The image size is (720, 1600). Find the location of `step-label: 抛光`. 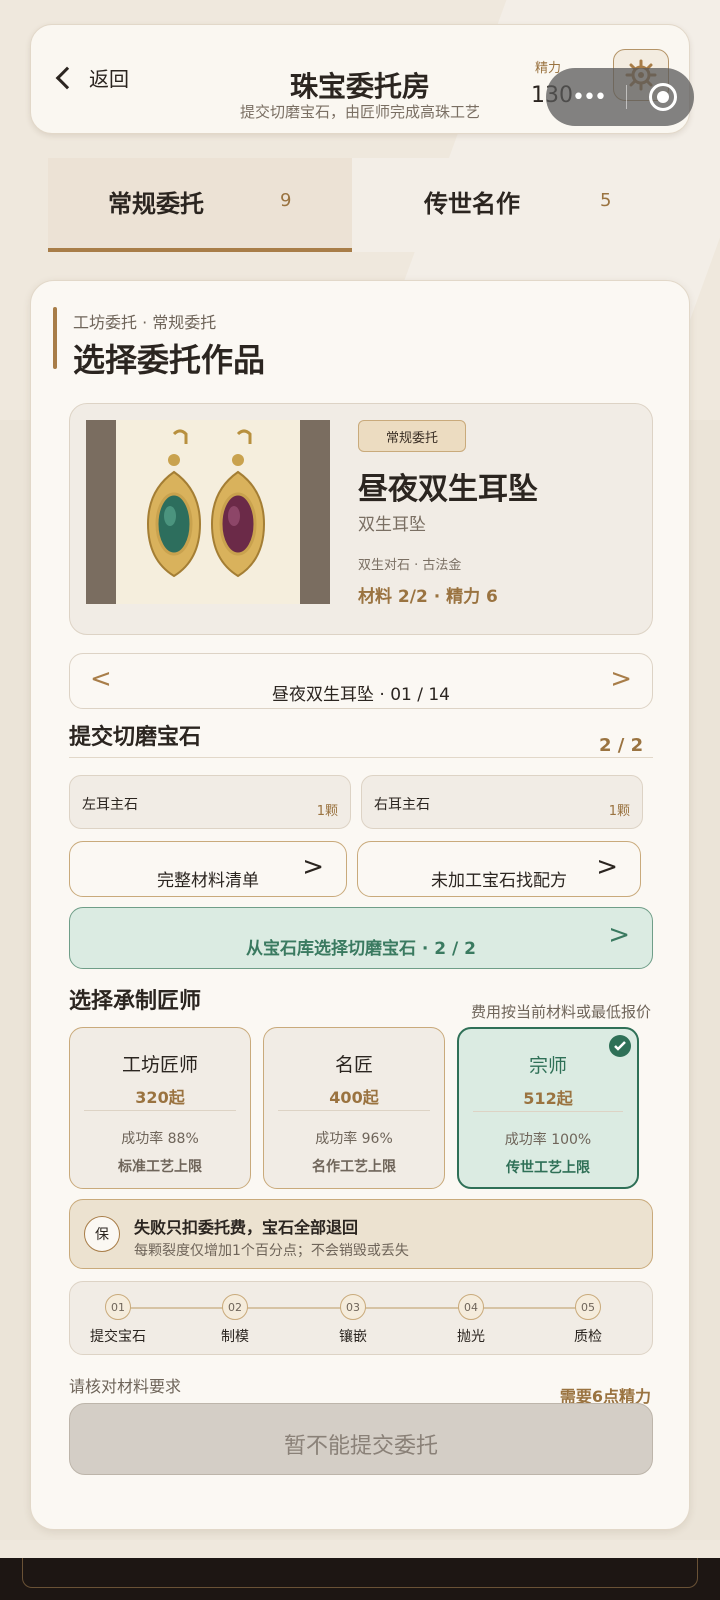

step-label: 抛光 is located at coordinates (471, 1337).